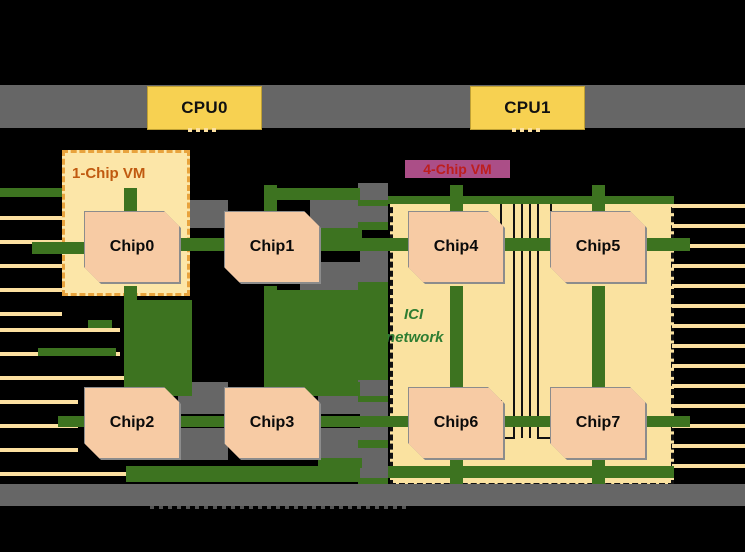  I want to click on chip7-label: Chip7, so click(598, 422).